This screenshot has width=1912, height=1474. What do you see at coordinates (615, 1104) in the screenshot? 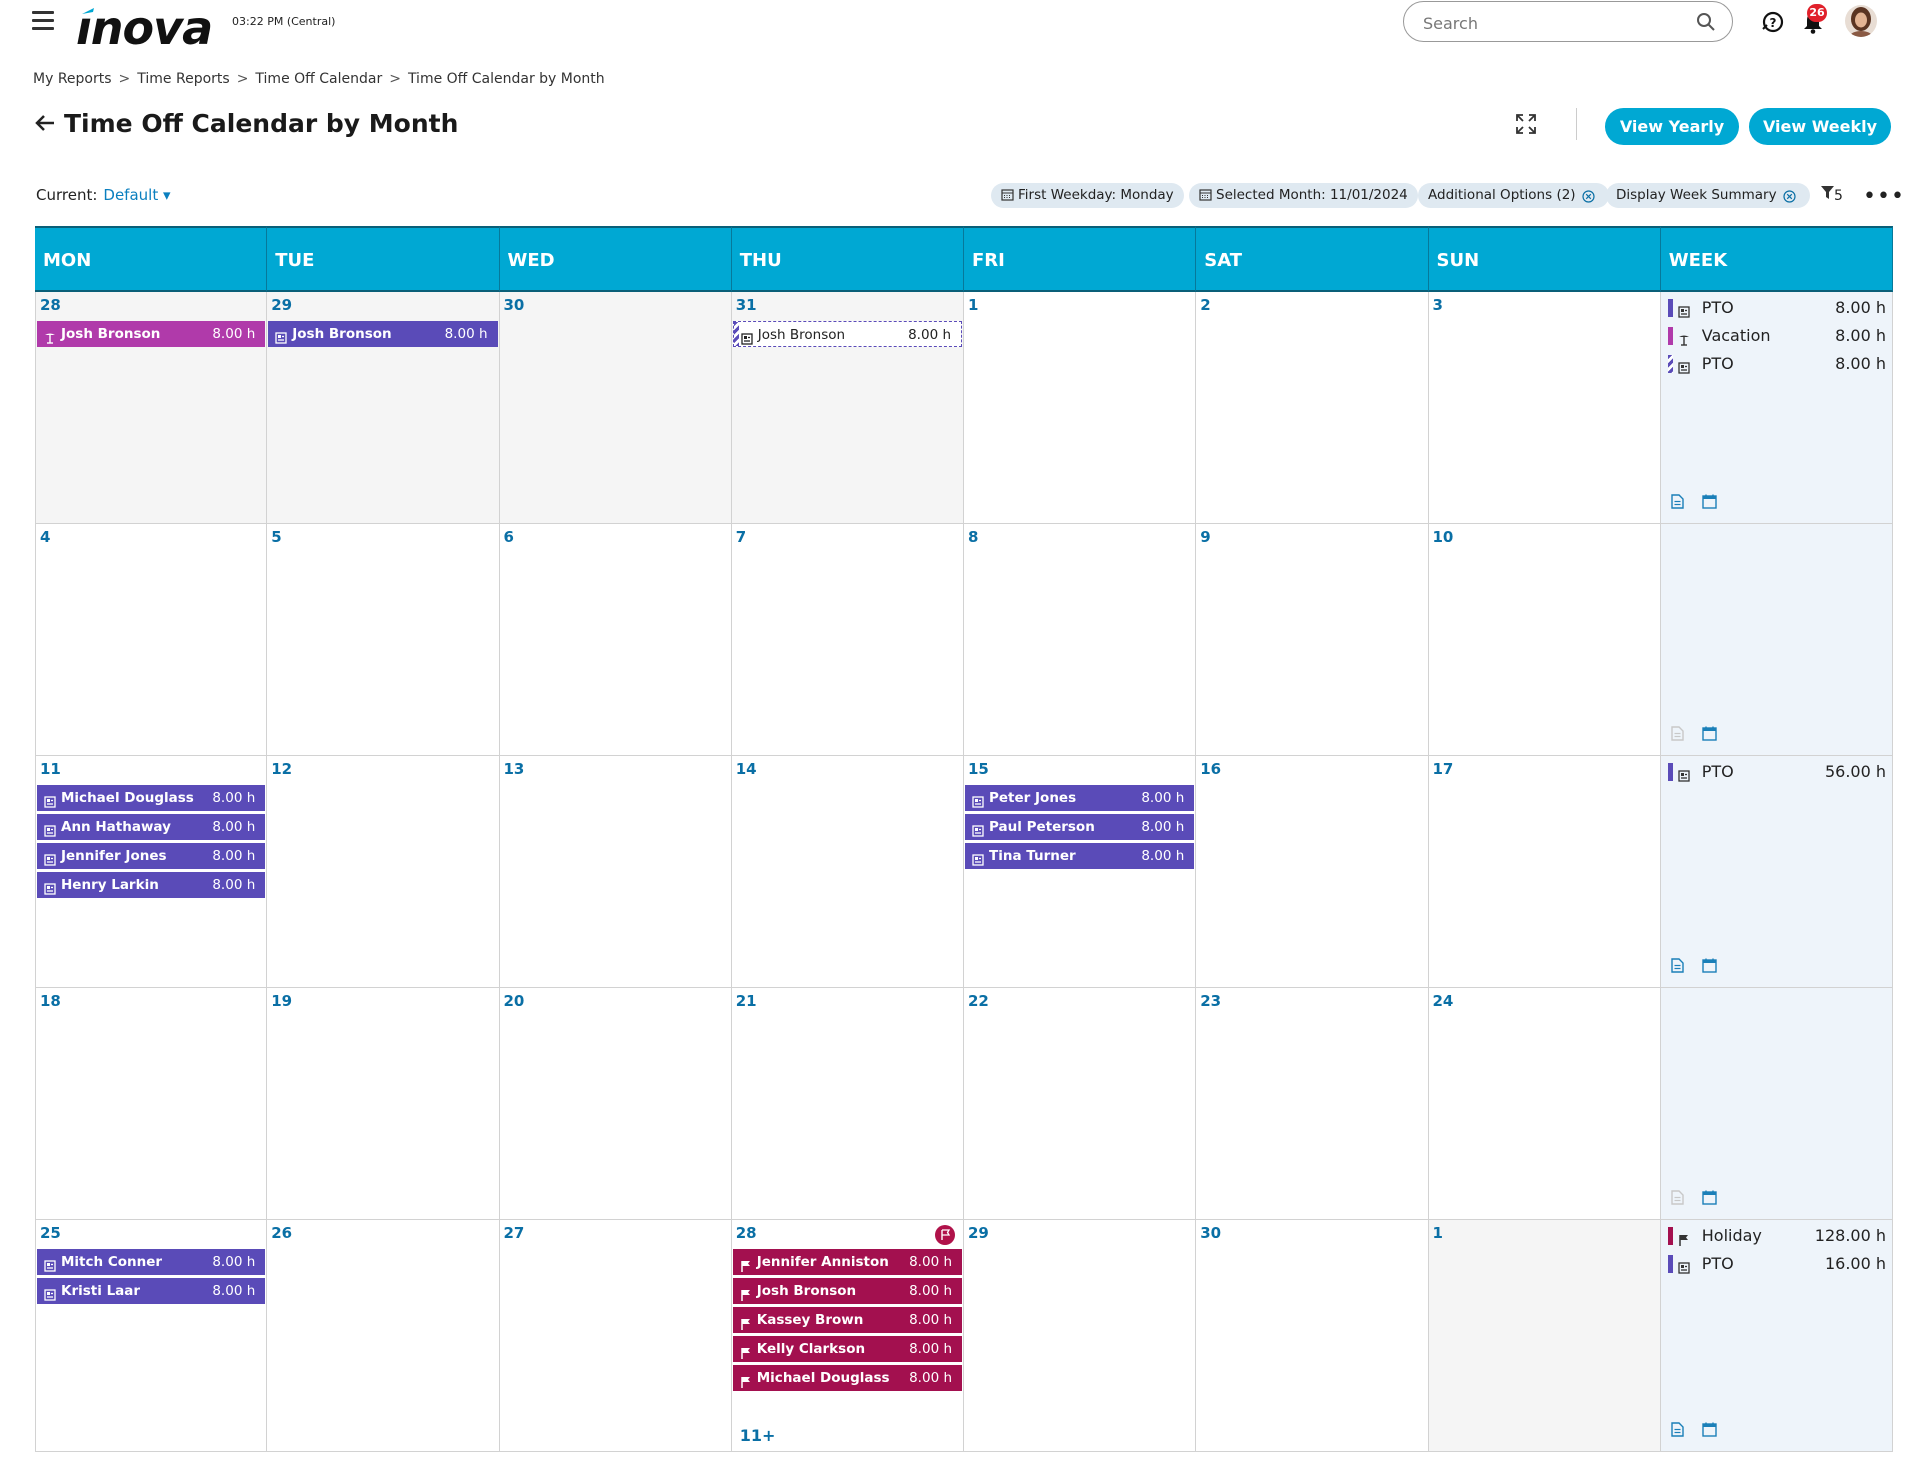
I see `day-cell: 20` at bounding box center [615, 1104].